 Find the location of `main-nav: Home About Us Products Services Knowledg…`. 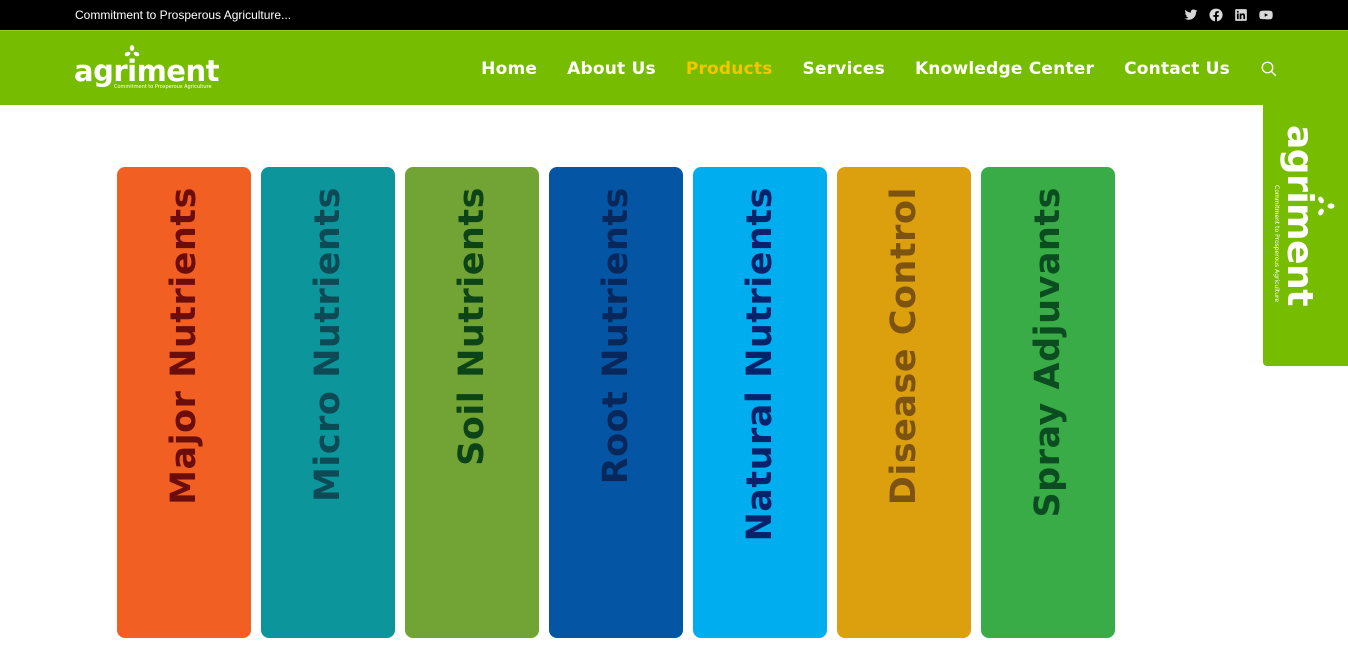

main-nav: Home About Us Products Services Knowledg… is located at coordinates (864, 68).